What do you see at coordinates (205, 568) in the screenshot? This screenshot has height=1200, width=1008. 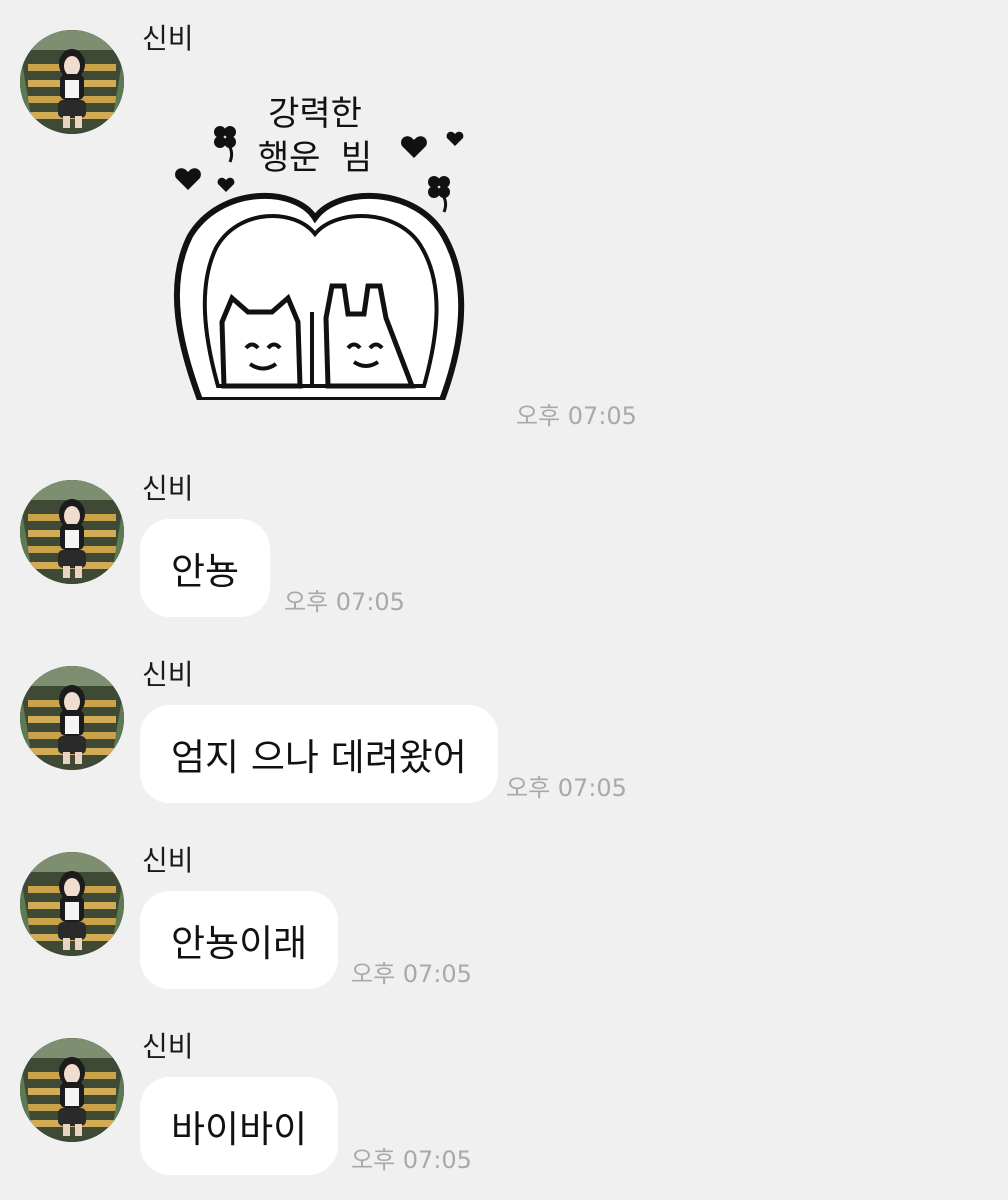 I see `message-bubble: 안뇽` at bounding box center [205, 568].